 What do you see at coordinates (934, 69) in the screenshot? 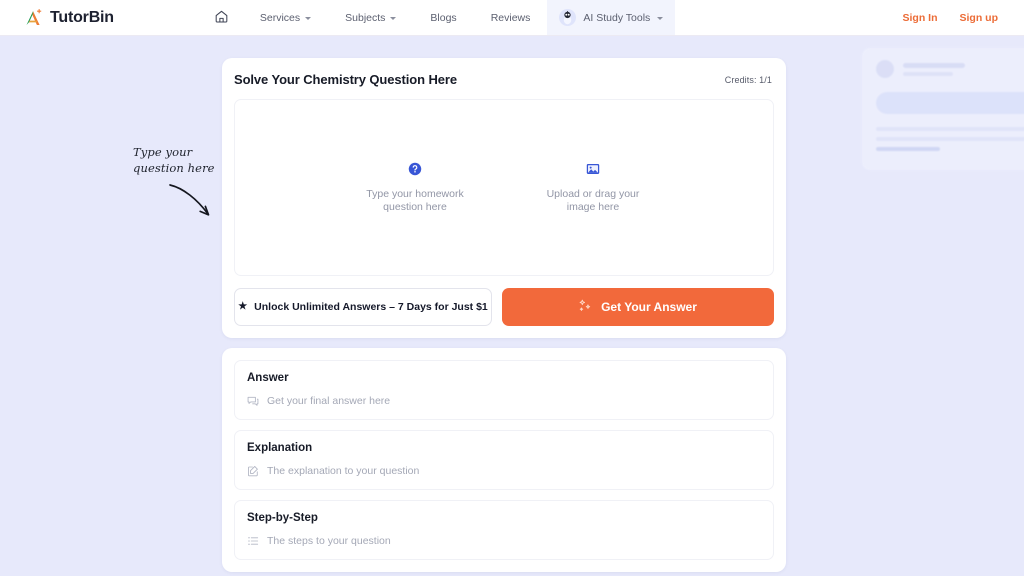
I see `account-text-placeholder` at bounding box center [934, 69].